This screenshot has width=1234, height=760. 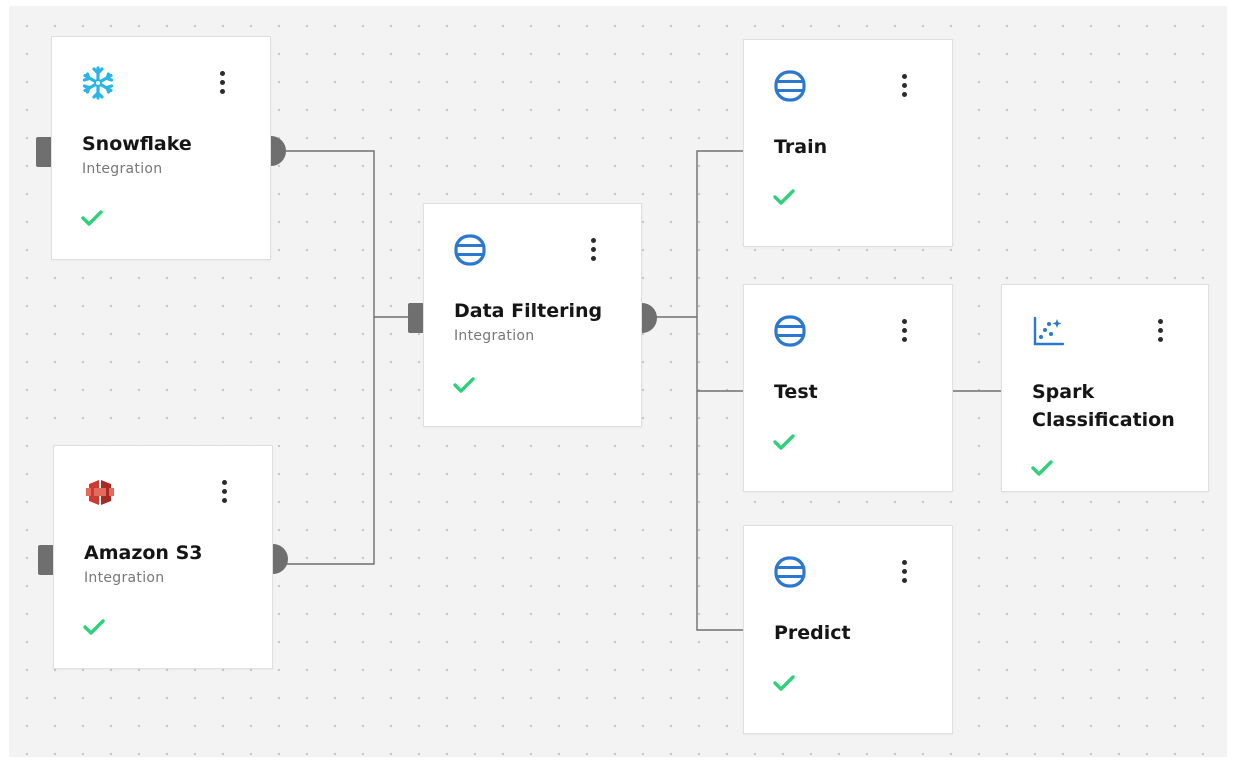 I want to click on node-spark-classification: Spark Classification, so click(x=1105, y=388).